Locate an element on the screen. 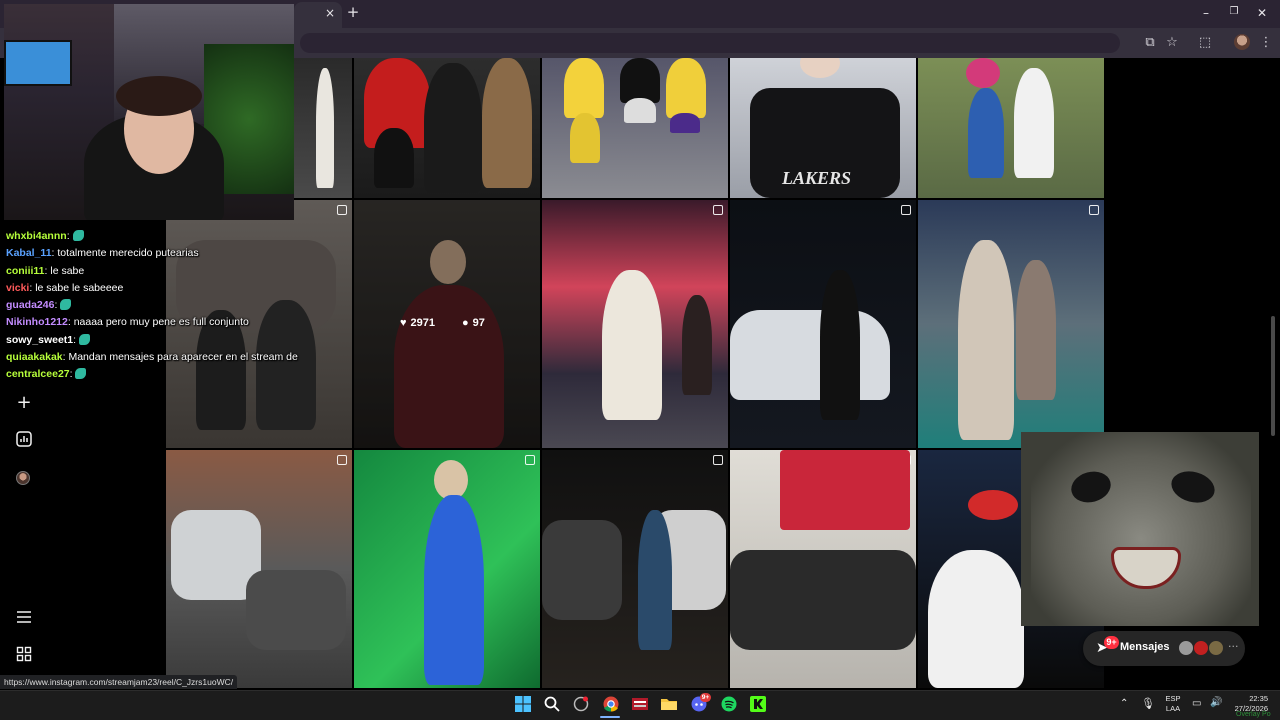  chat-message: sowy_sweet1: is located at coordinates (156, 340).